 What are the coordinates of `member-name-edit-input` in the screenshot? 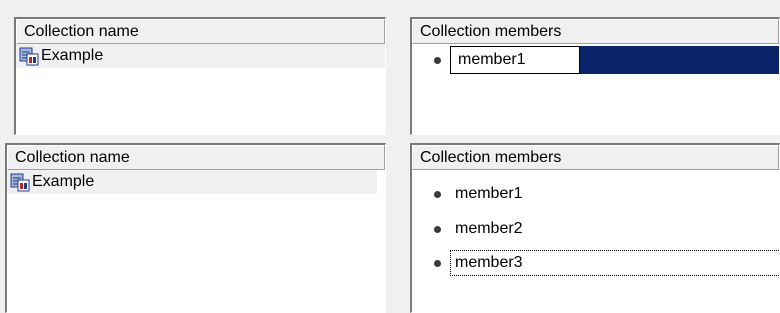 It's located at (515, 60).